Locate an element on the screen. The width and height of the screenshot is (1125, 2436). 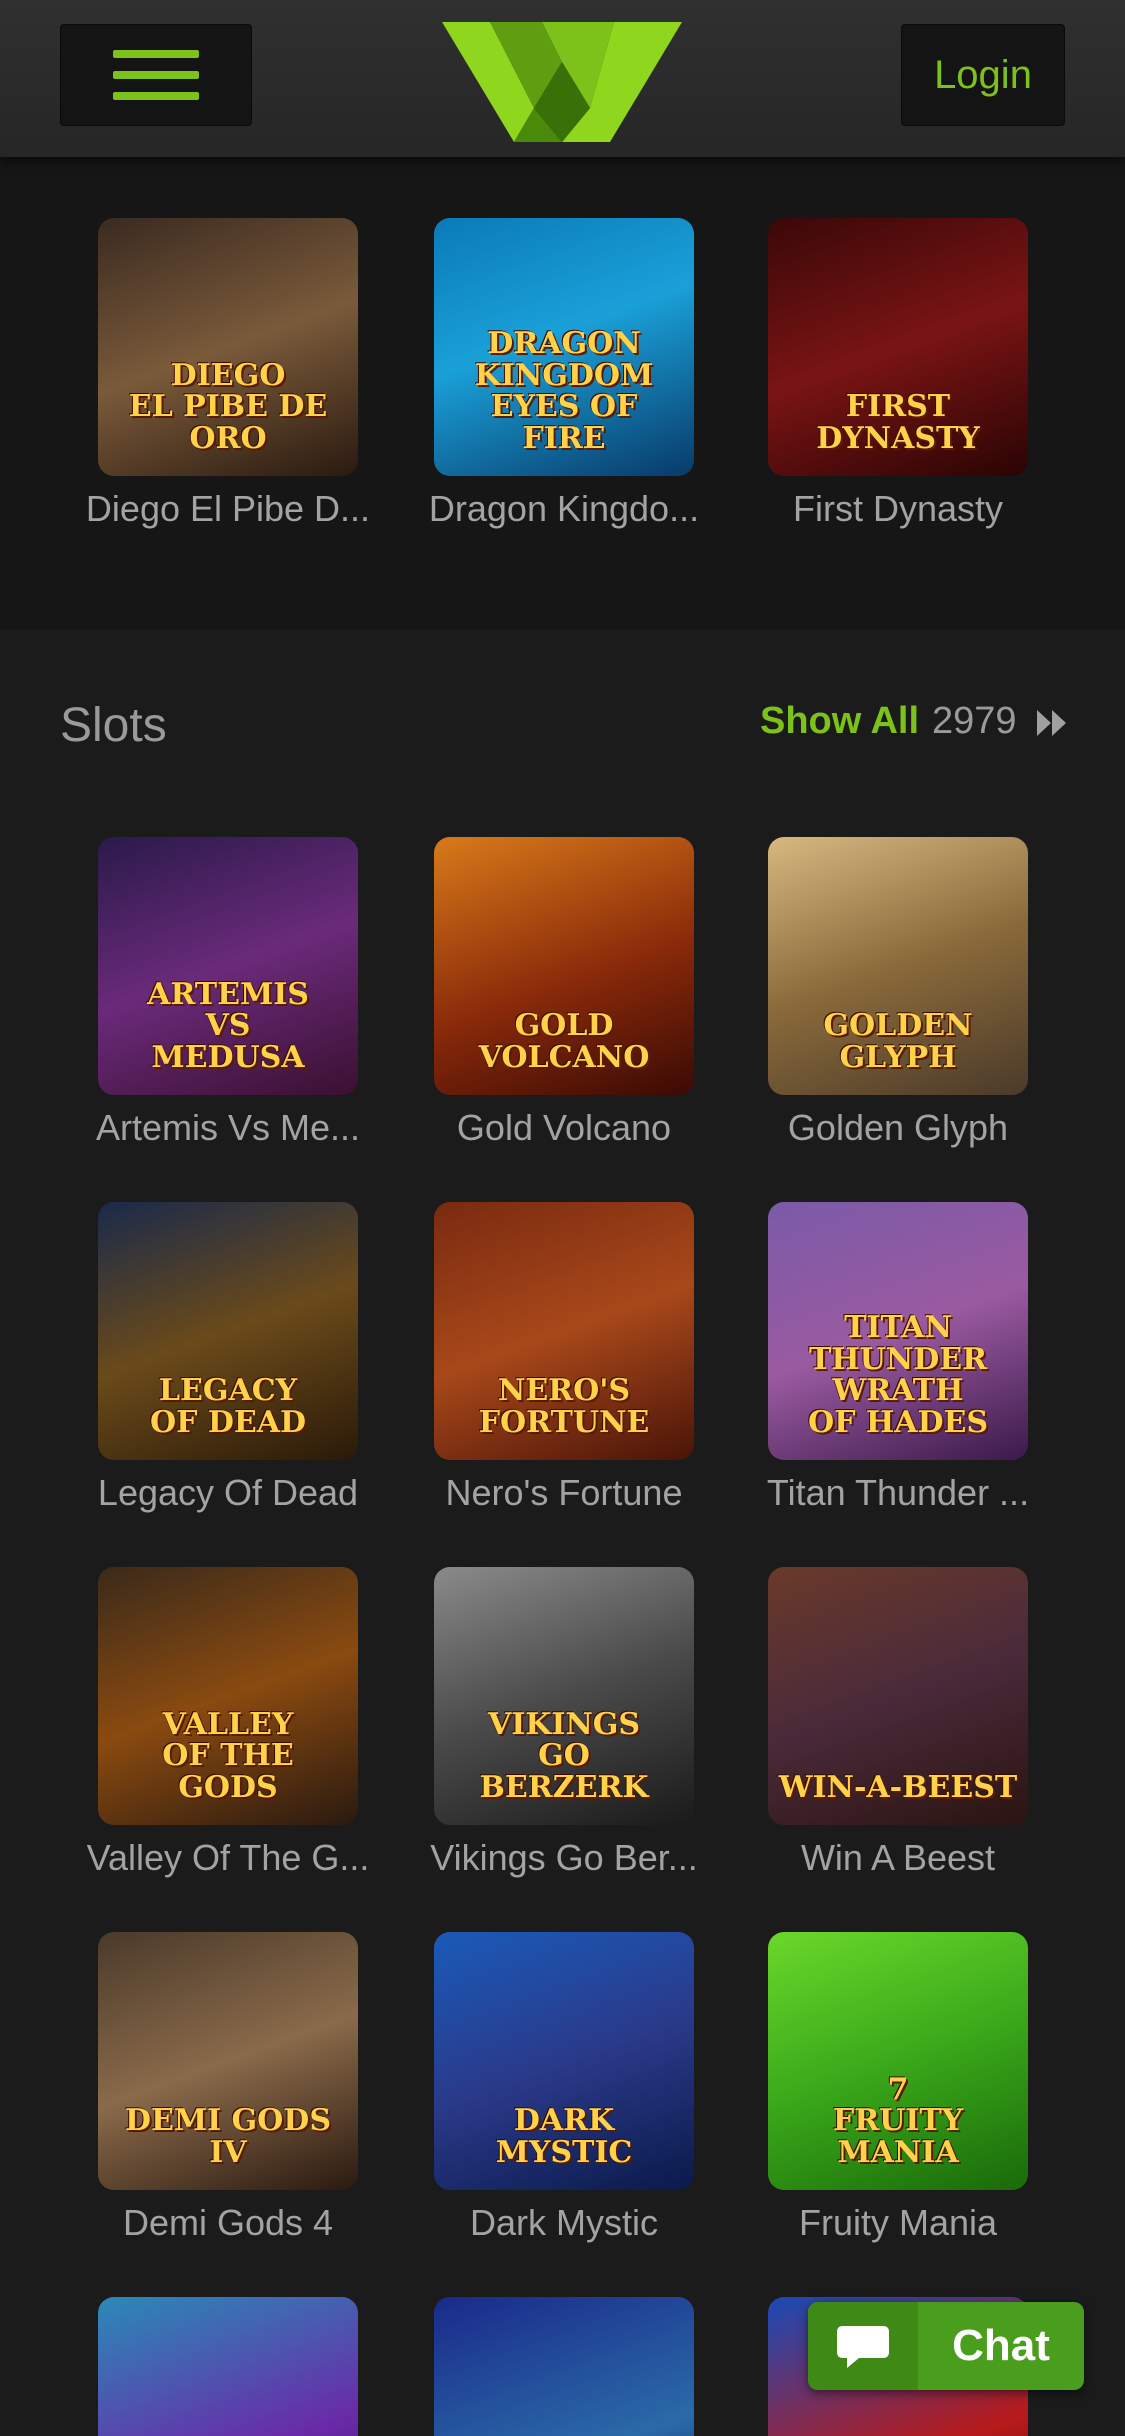
game-thumbnail: DRAGON KINGDOM EYES OF FIRE is located at coordinates (564, 347).